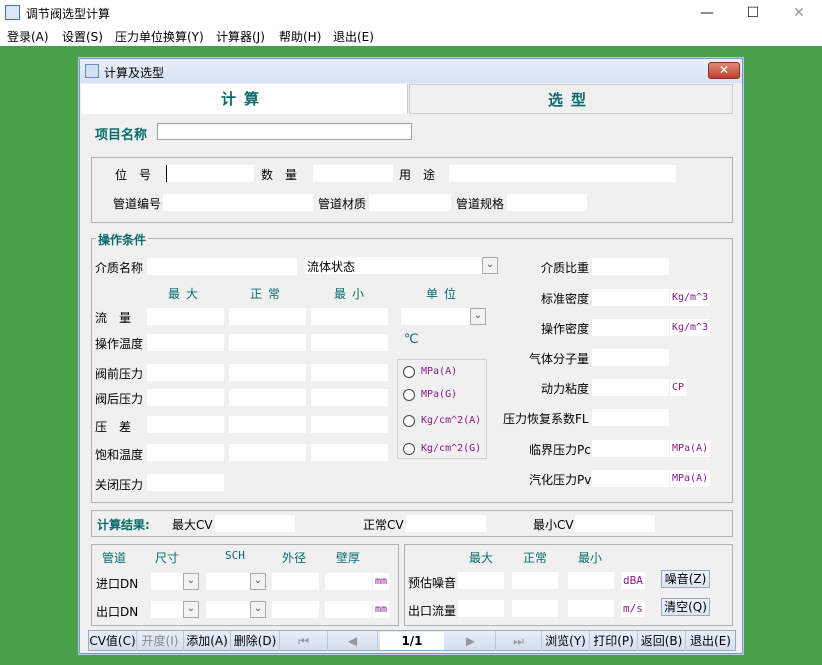  Describe the element at coordinates (799, 13) in the screenshot. I see `close-button: ✕` at that location.